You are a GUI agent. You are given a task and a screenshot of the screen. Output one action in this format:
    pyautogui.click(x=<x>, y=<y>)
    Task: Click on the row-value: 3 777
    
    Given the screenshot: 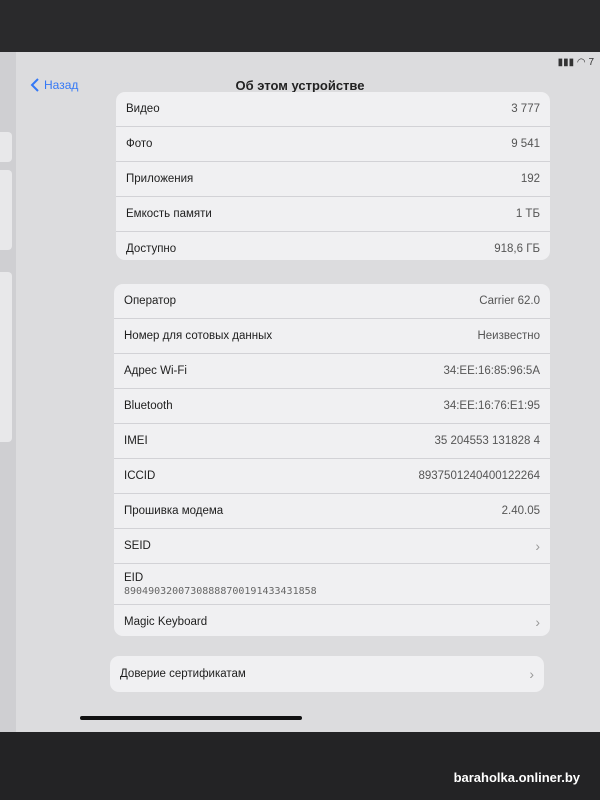 What is the action you would take?
    pyautogui.click(x=525, y=109)
    